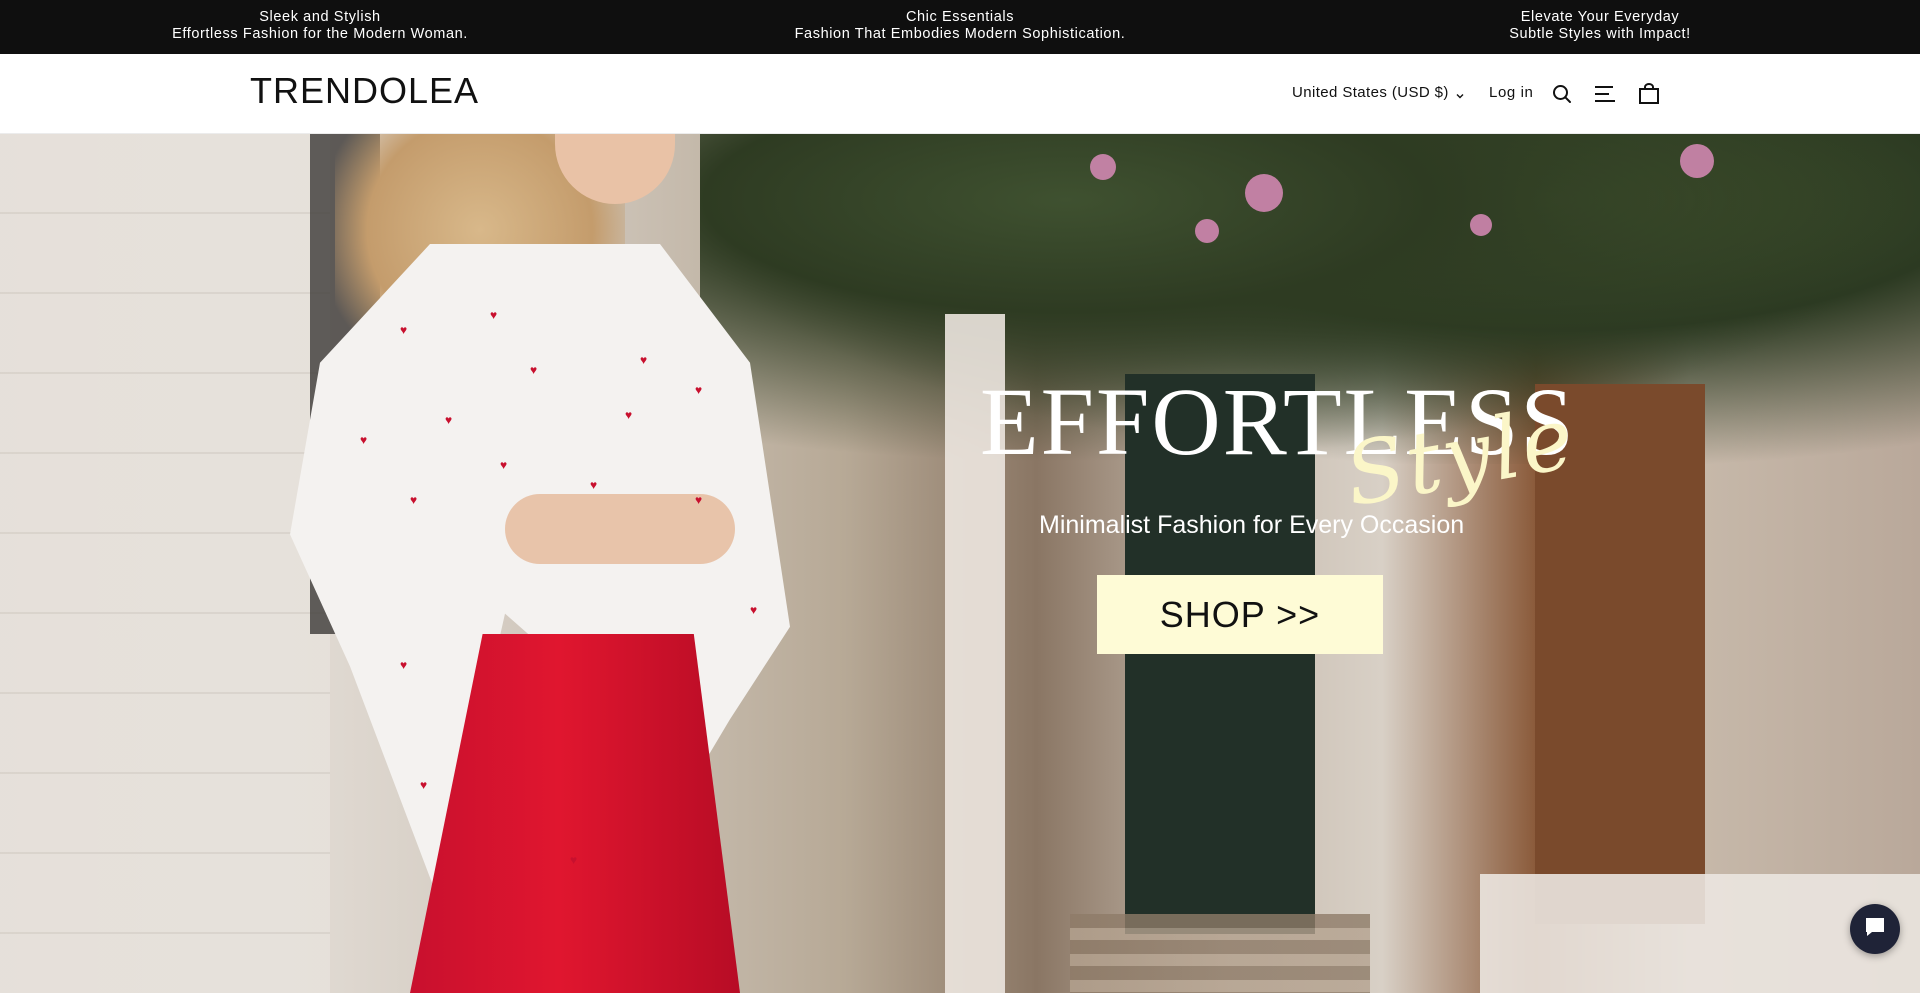  What do you see at coordinates (1600, 34) in the screenshot?
I see `announcement-line2: Subtle Styles with Impact!` at bounding box center [1600, 34].